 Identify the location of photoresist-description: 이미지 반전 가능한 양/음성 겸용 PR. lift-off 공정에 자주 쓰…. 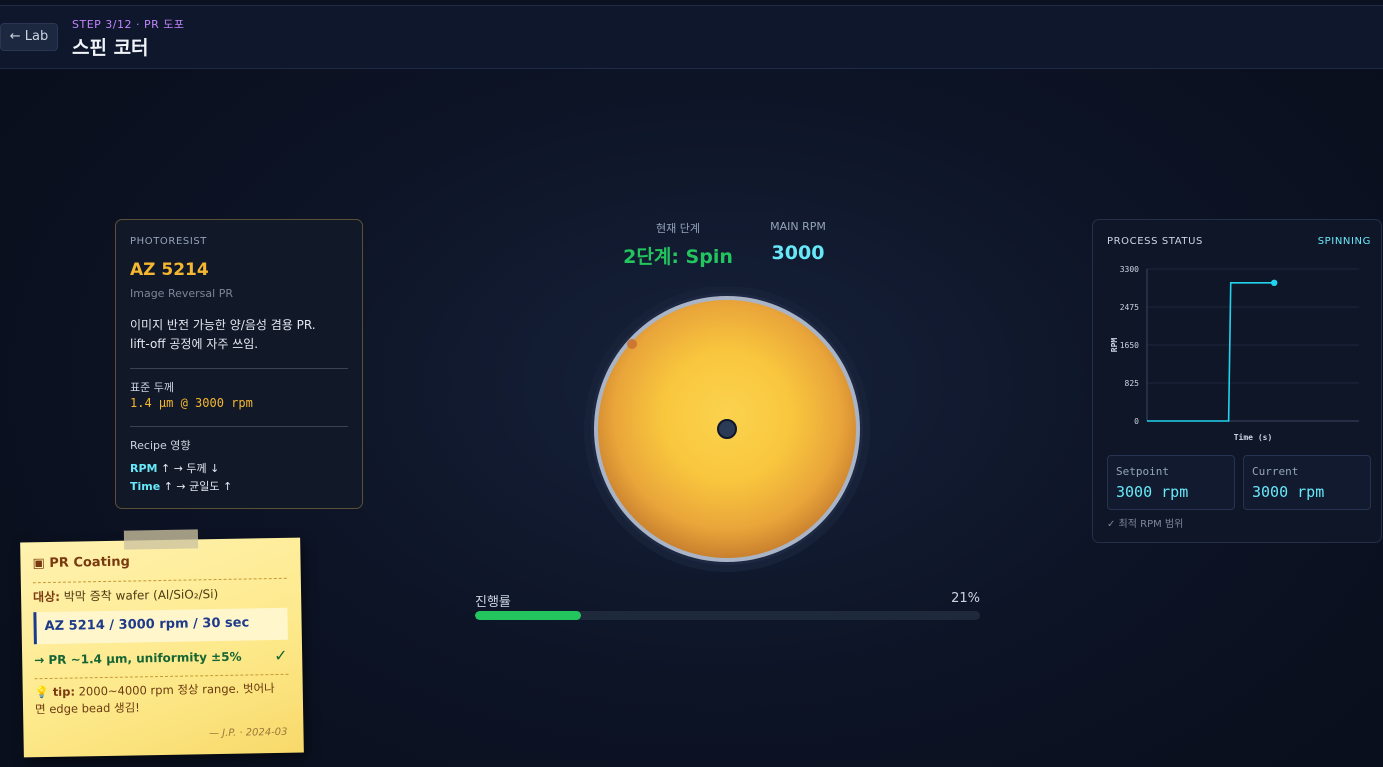
(241, 335).